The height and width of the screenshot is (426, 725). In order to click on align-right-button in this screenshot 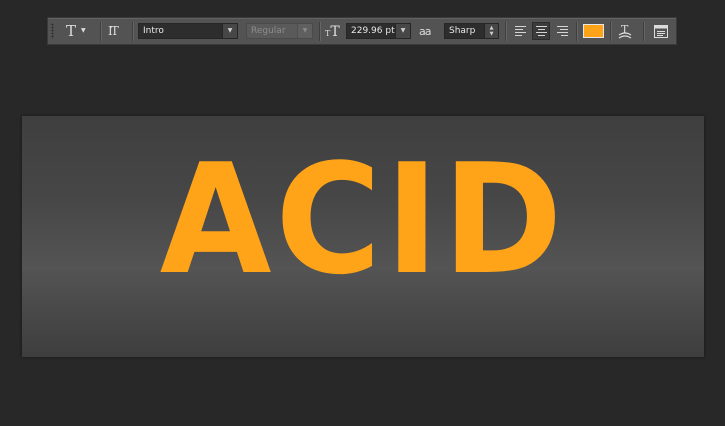, I will do `click(562, 31)`.